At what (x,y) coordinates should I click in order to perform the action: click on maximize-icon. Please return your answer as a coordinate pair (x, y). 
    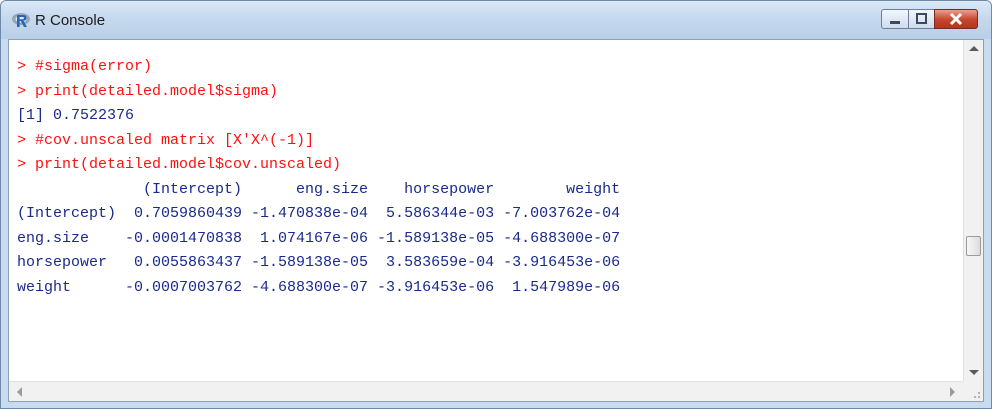
    Looking at the image, I should click on (921, 18).